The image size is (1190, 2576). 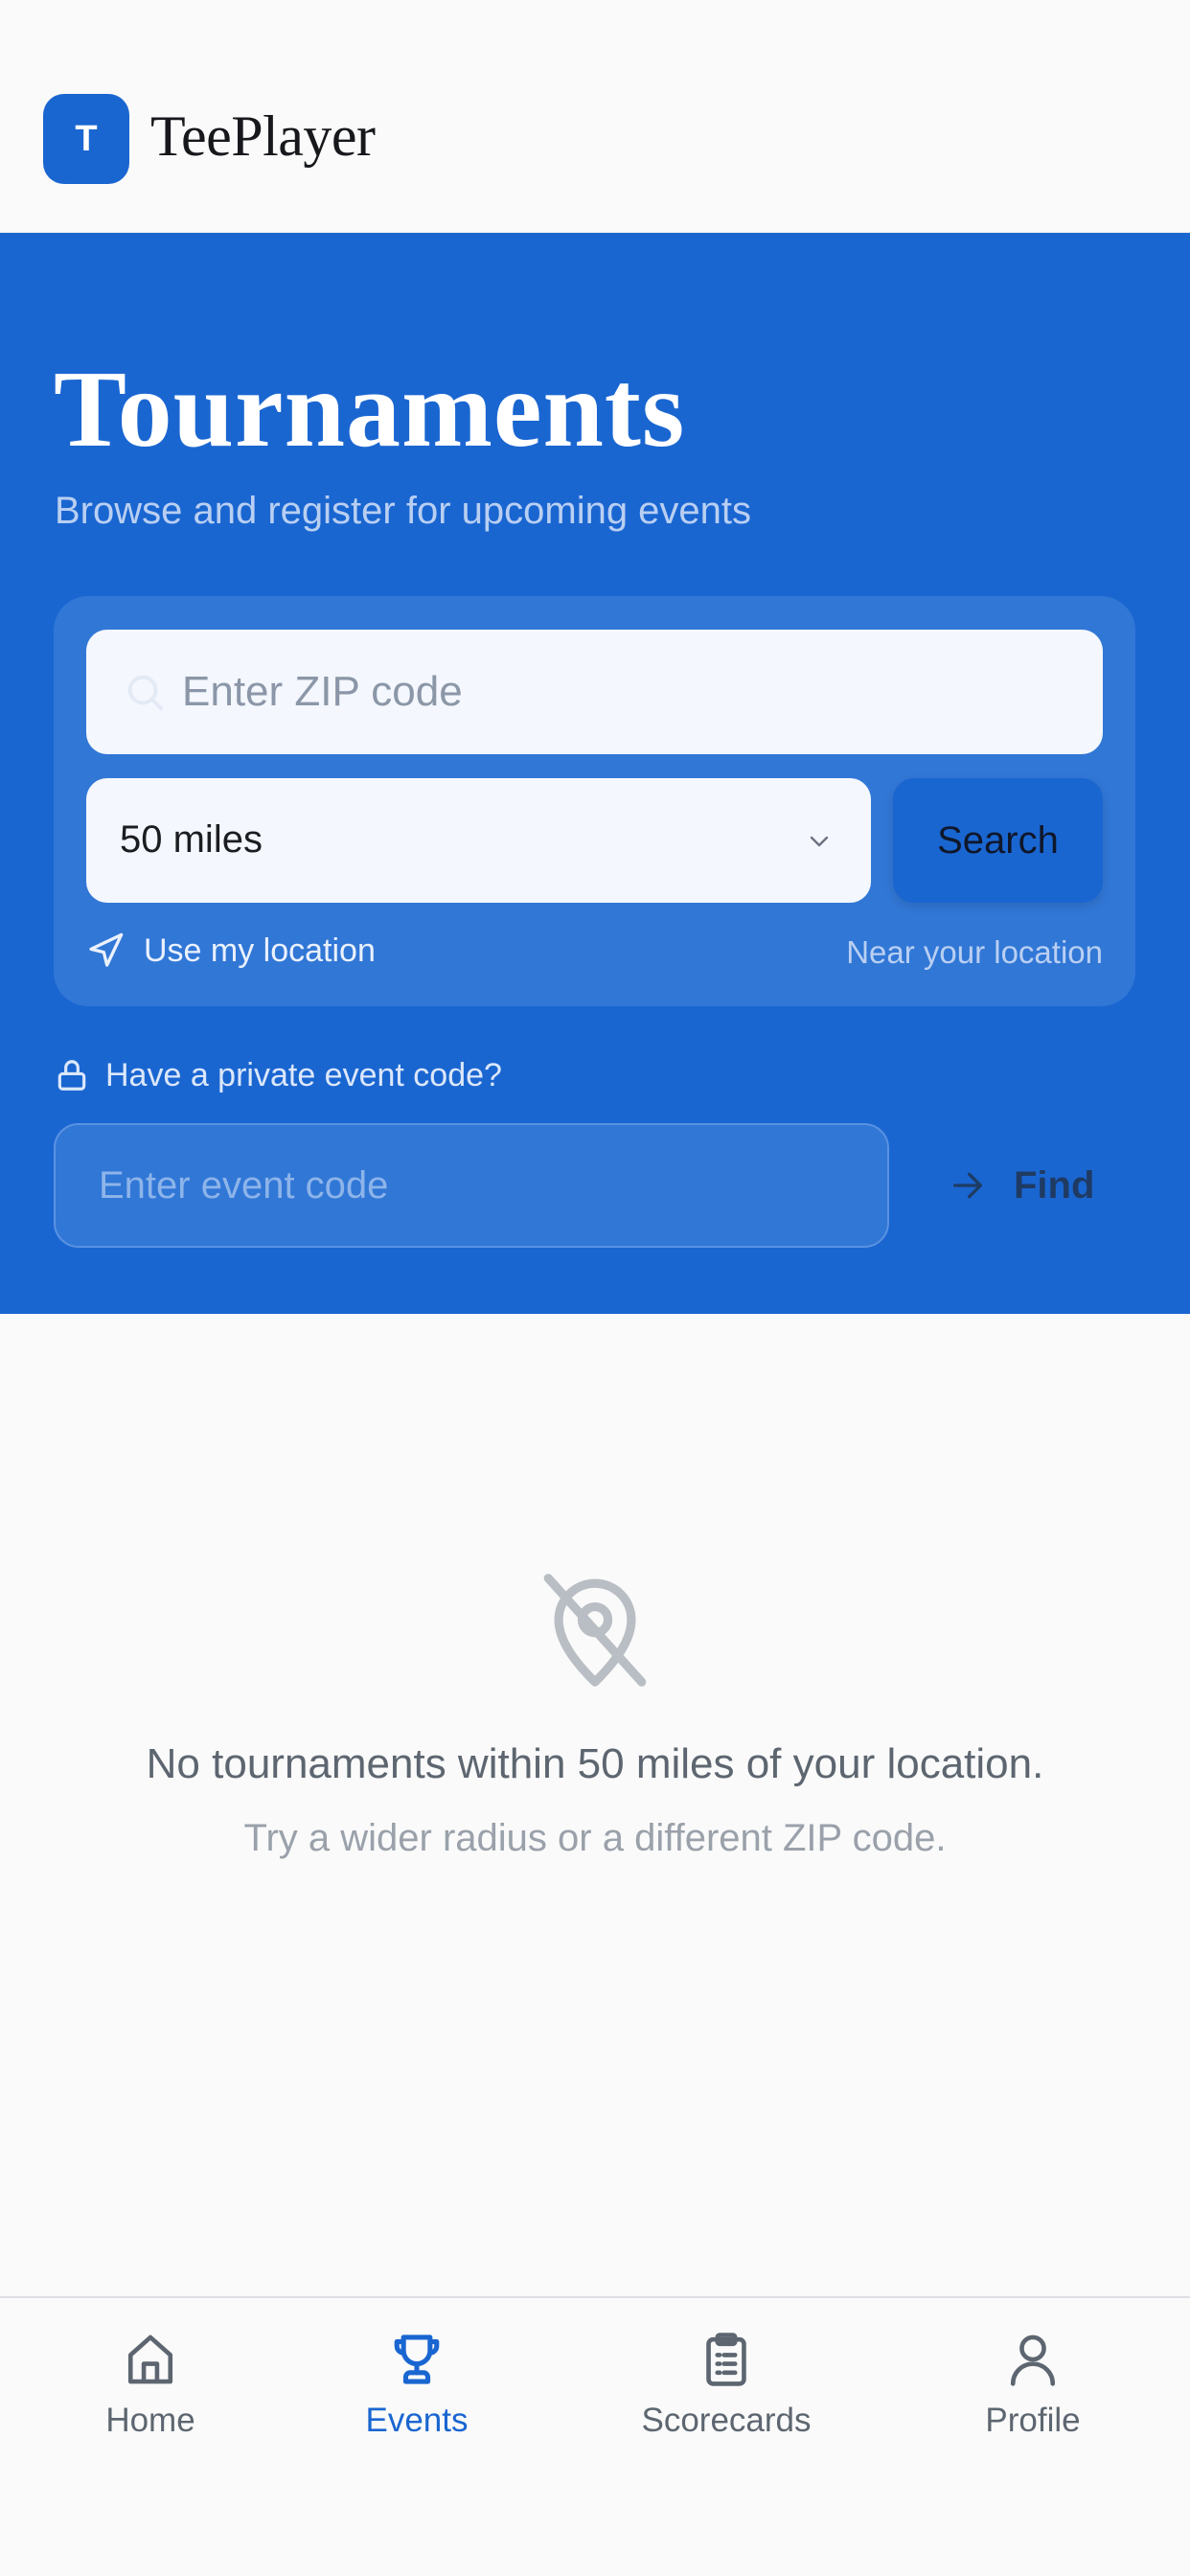 What do you see at coordinates (72, 1075) in the screenshot?
I see `lock-icon` at bounding box center [72, 1075].